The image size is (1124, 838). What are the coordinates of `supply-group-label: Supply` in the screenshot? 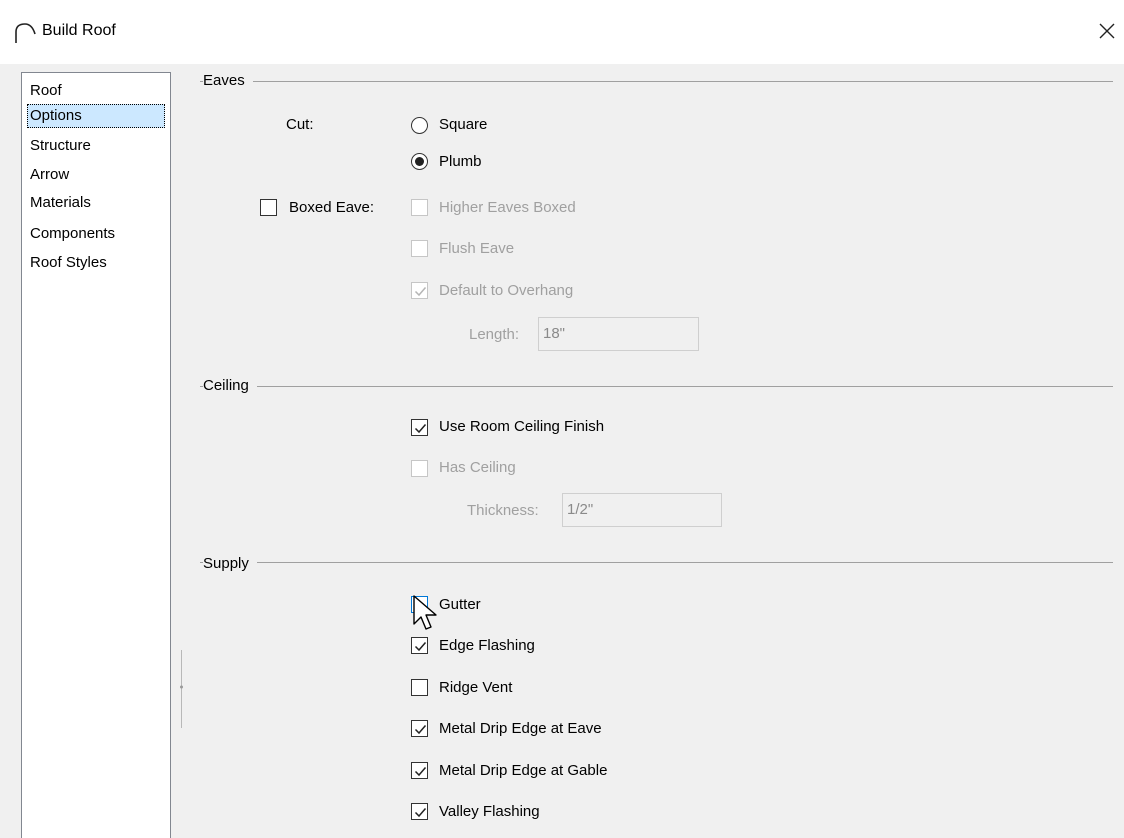 It's located at (230, 563).